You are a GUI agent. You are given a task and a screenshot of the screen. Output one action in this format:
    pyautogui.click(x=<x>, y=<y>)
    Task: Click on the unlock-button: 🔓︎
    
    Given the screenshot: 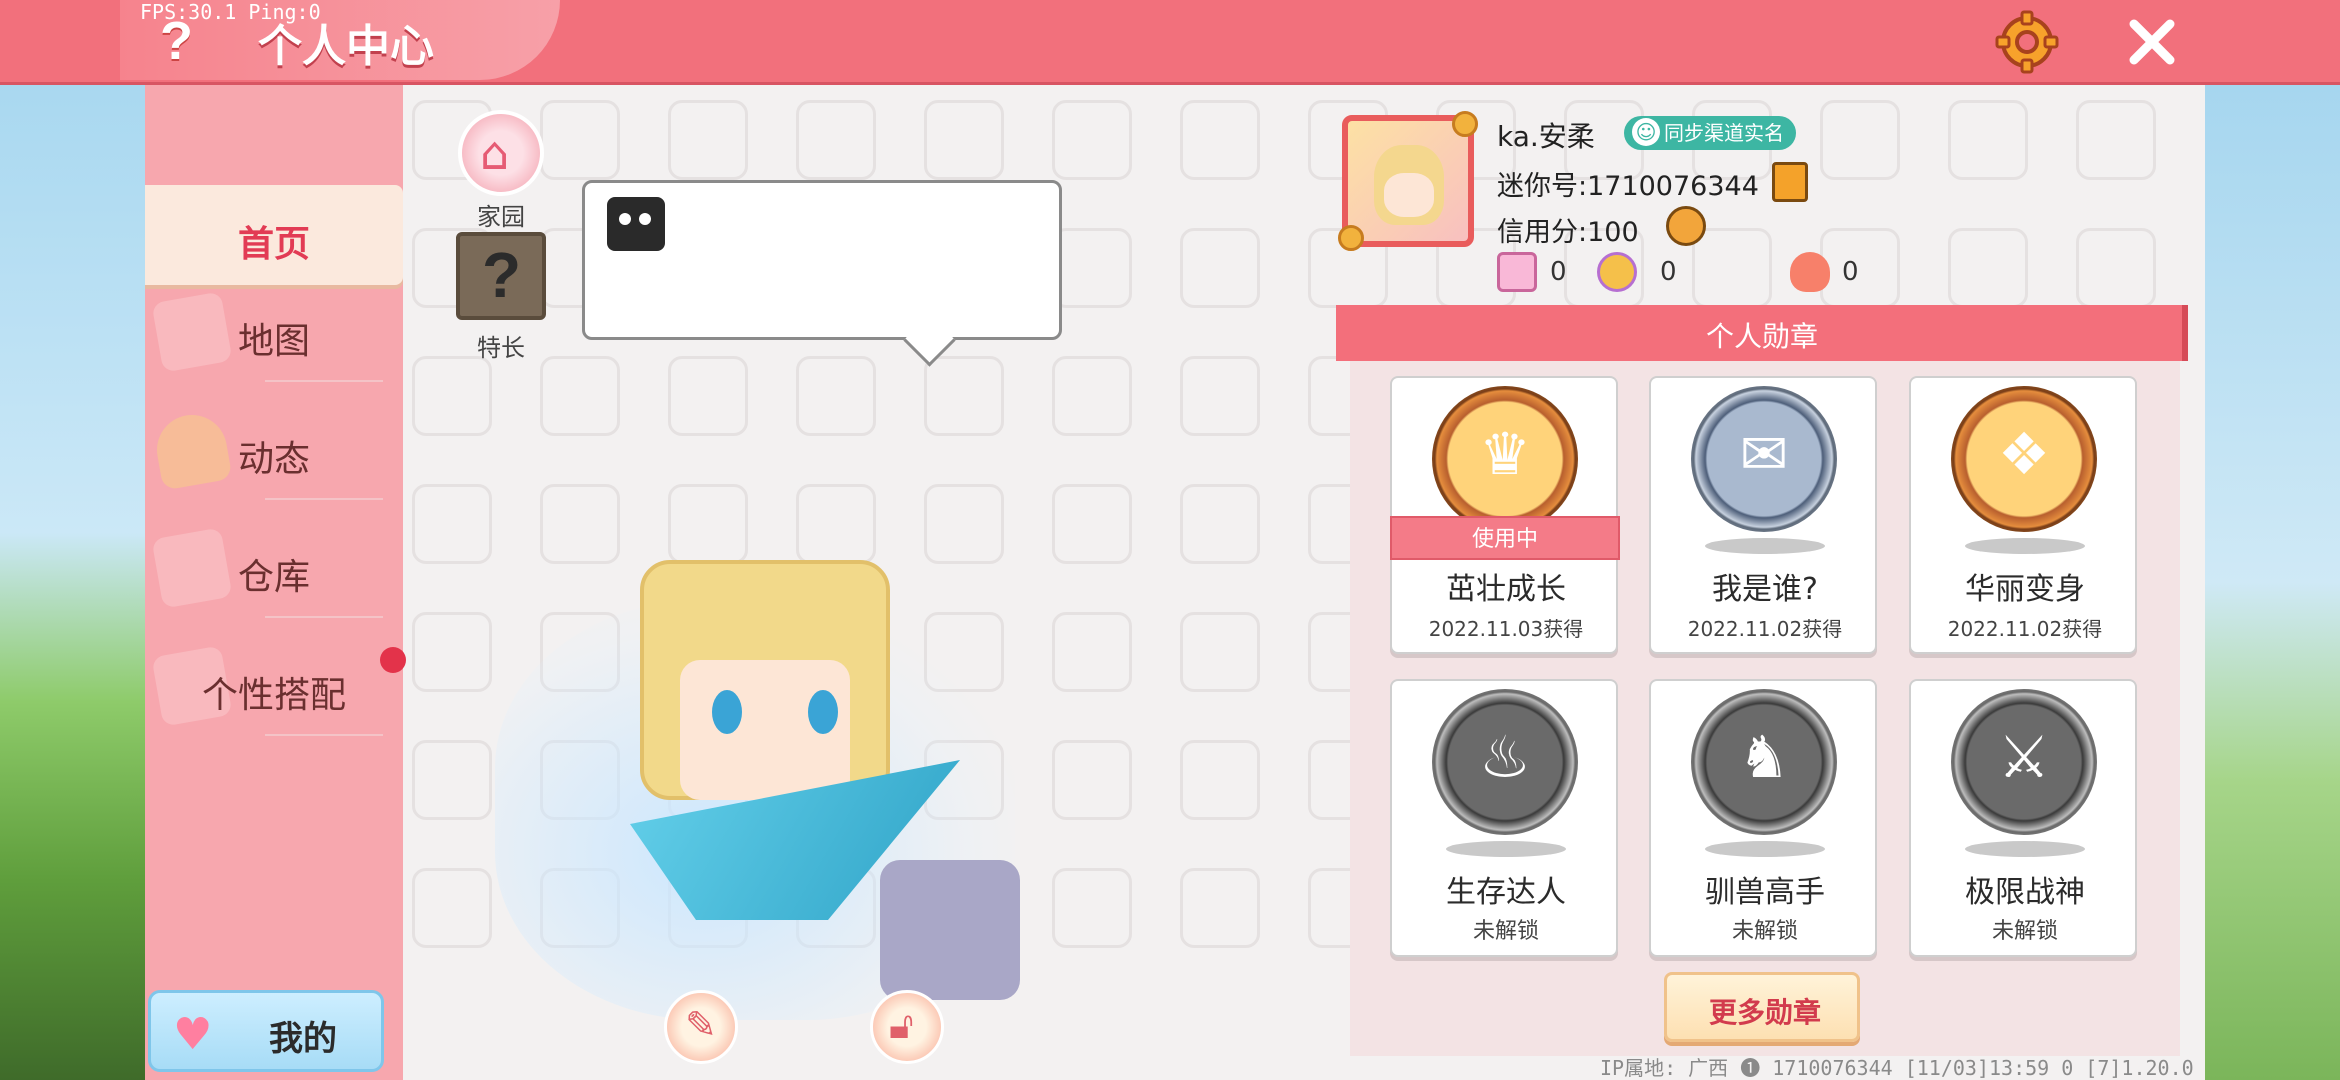 What is the action you would take?
    pyautogui.click(x=907, y=1027)
    